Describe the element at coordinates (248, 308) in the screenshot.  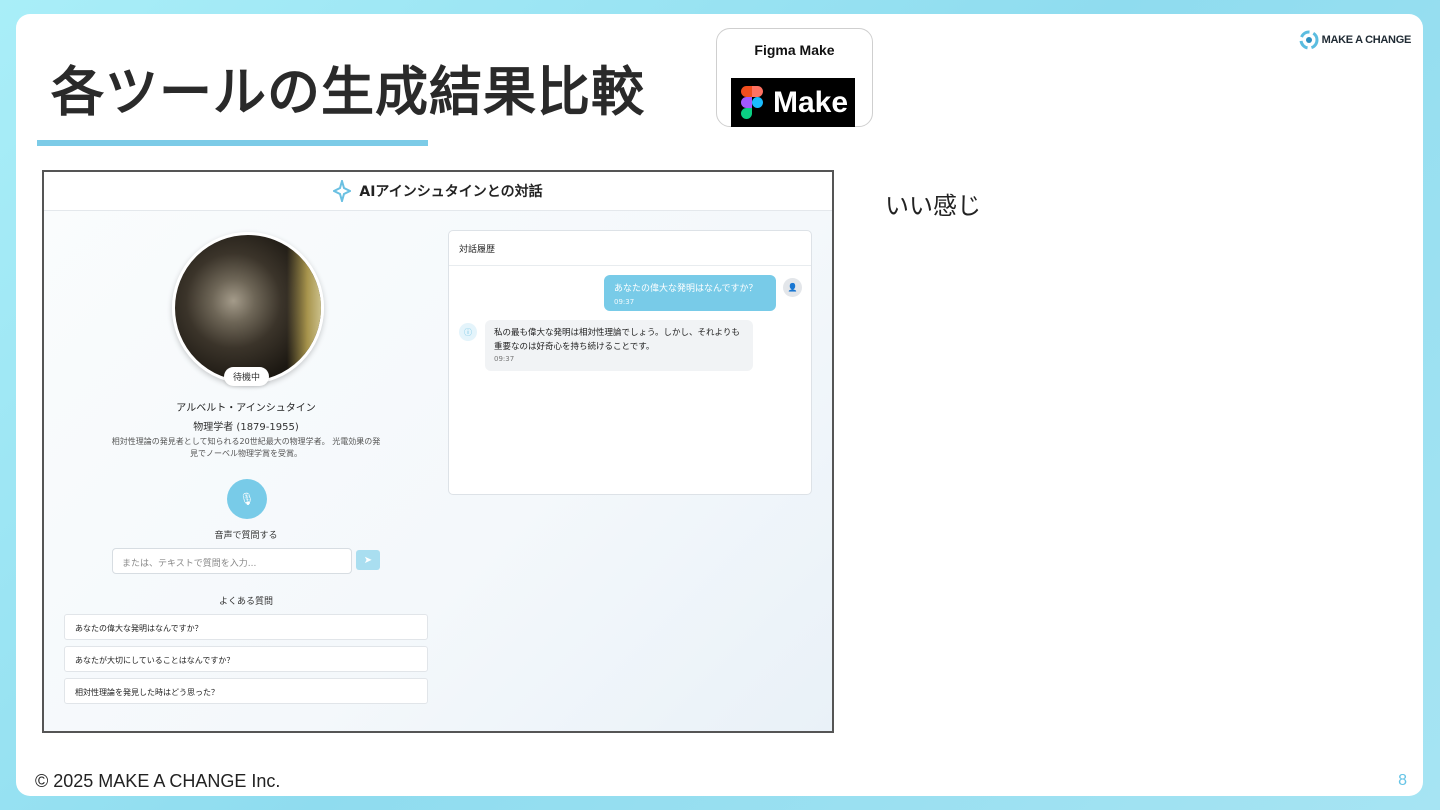
I see `einstein-avatar` at that location.